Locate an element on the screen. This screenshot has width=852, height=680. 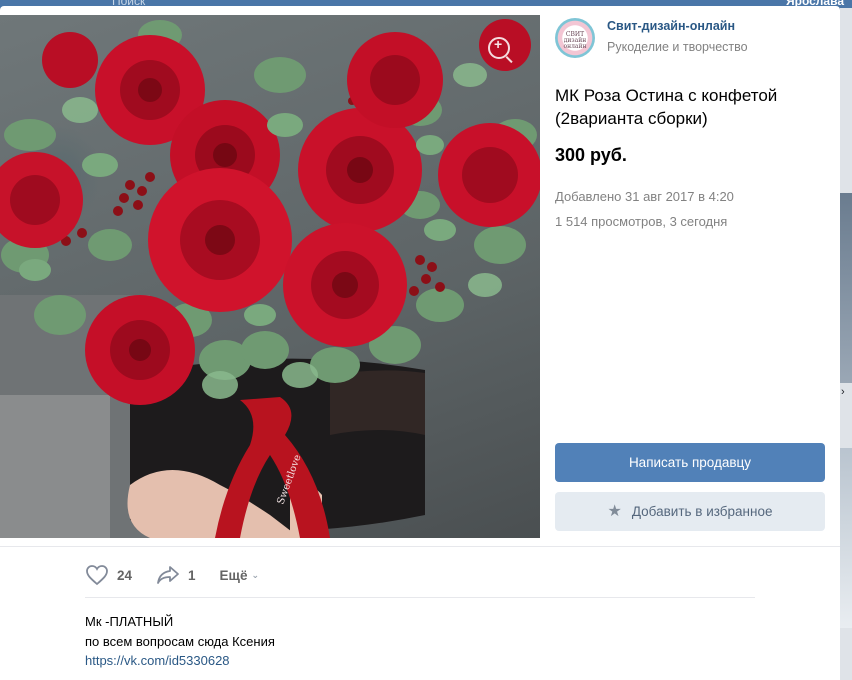
description-link: https://vk.com/id5330628 is located at coordinates (157, 660).